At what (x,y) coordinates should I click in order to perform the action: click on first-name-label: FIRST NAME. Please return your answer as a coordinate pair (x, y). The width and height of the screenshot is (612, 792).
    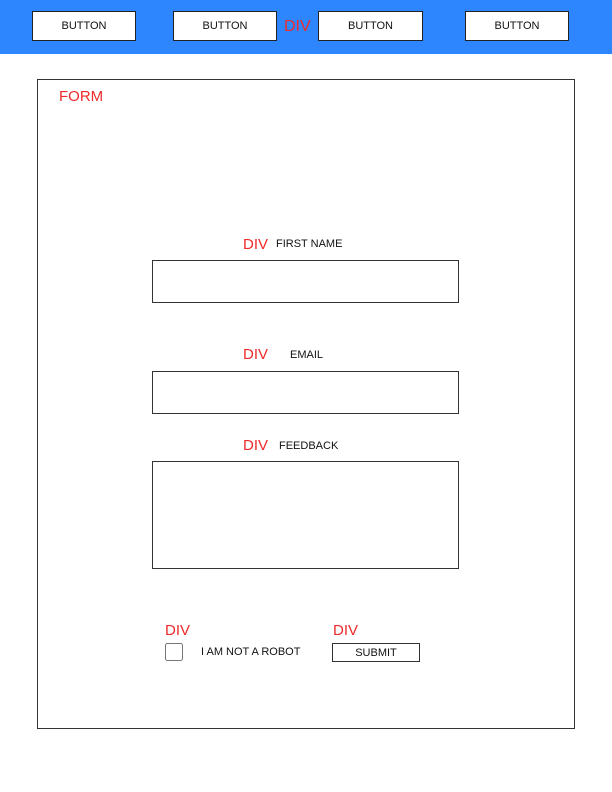
    Looking at the image, I should click on (309, 244).